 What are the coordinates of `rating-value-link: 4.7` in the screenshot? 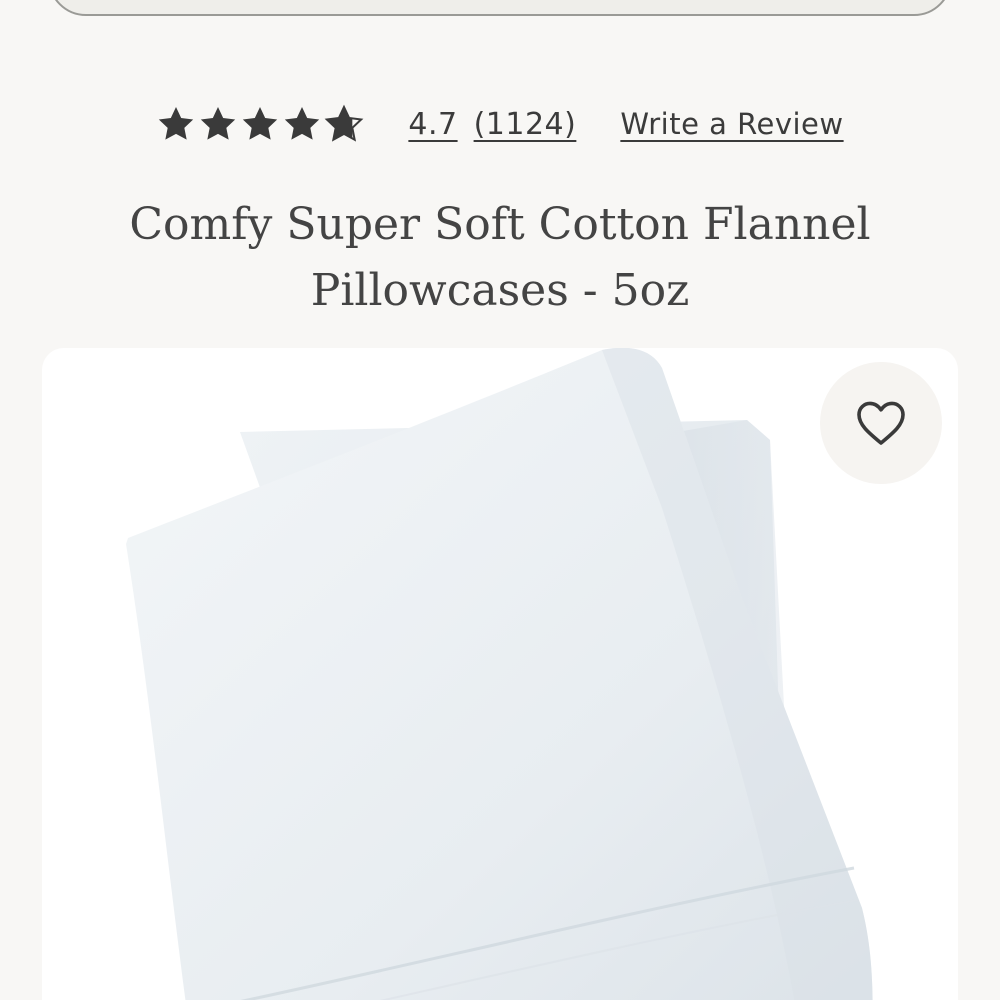 It's located at (432, 124).